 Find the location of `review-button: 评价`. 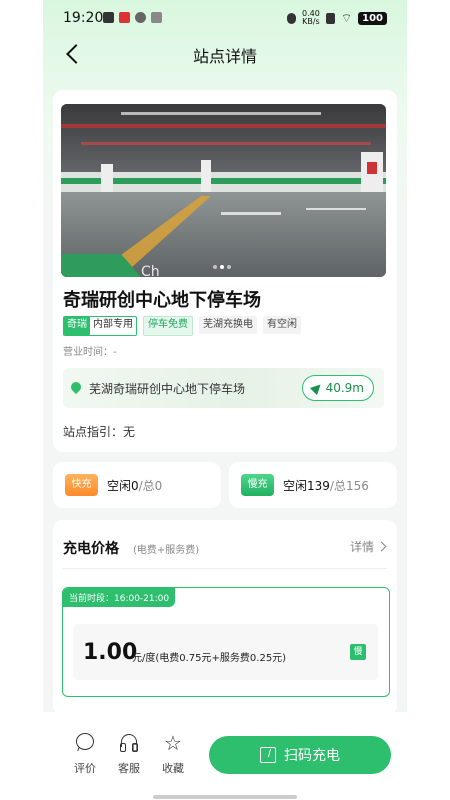

review-button: 评价 is located at coordinates (85, 754).